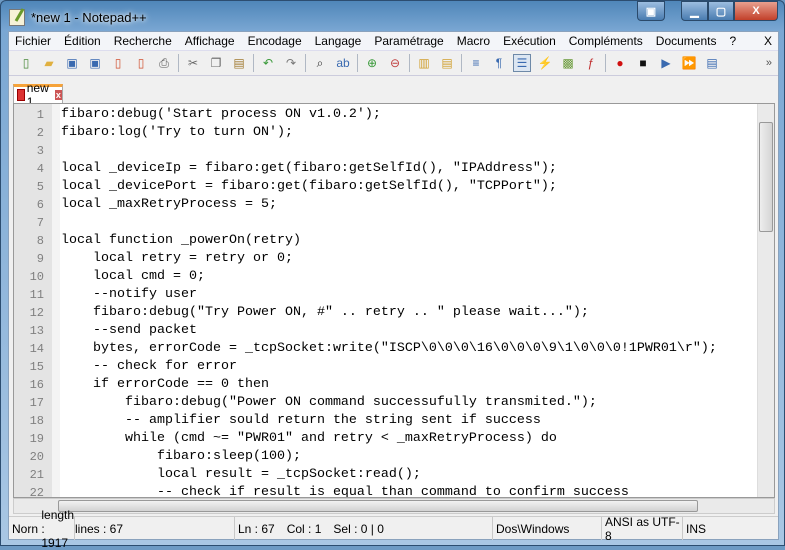 The image size is (785, 550). What do you see at coordinates (545, 63) in the screenshot?
I see `user-language-icon: ⚡` at bounding box center [545, 63].